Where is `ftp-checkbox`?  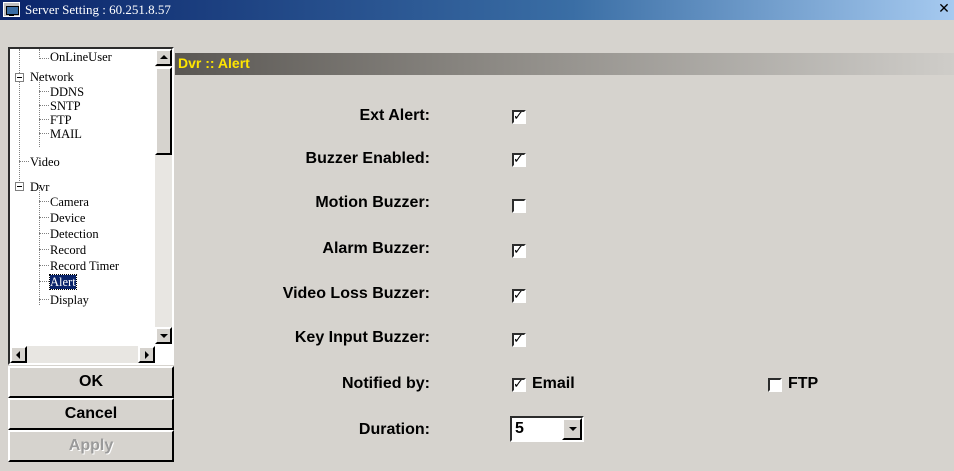
ftp-checkbox is located at coordinates (775, 385).